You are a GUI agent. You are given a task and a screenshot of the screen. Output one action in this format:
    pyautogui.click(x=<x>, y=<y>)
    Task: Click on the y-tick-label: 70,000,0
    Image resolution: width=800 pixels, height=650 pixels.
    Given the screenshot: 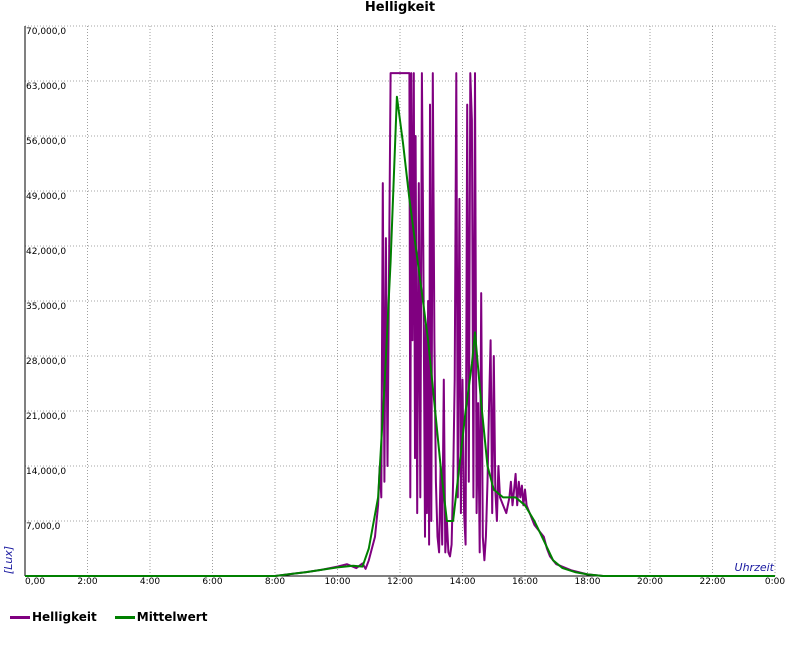 What is the action you would take?
    pyautogui.click(x=46, y=32)
    